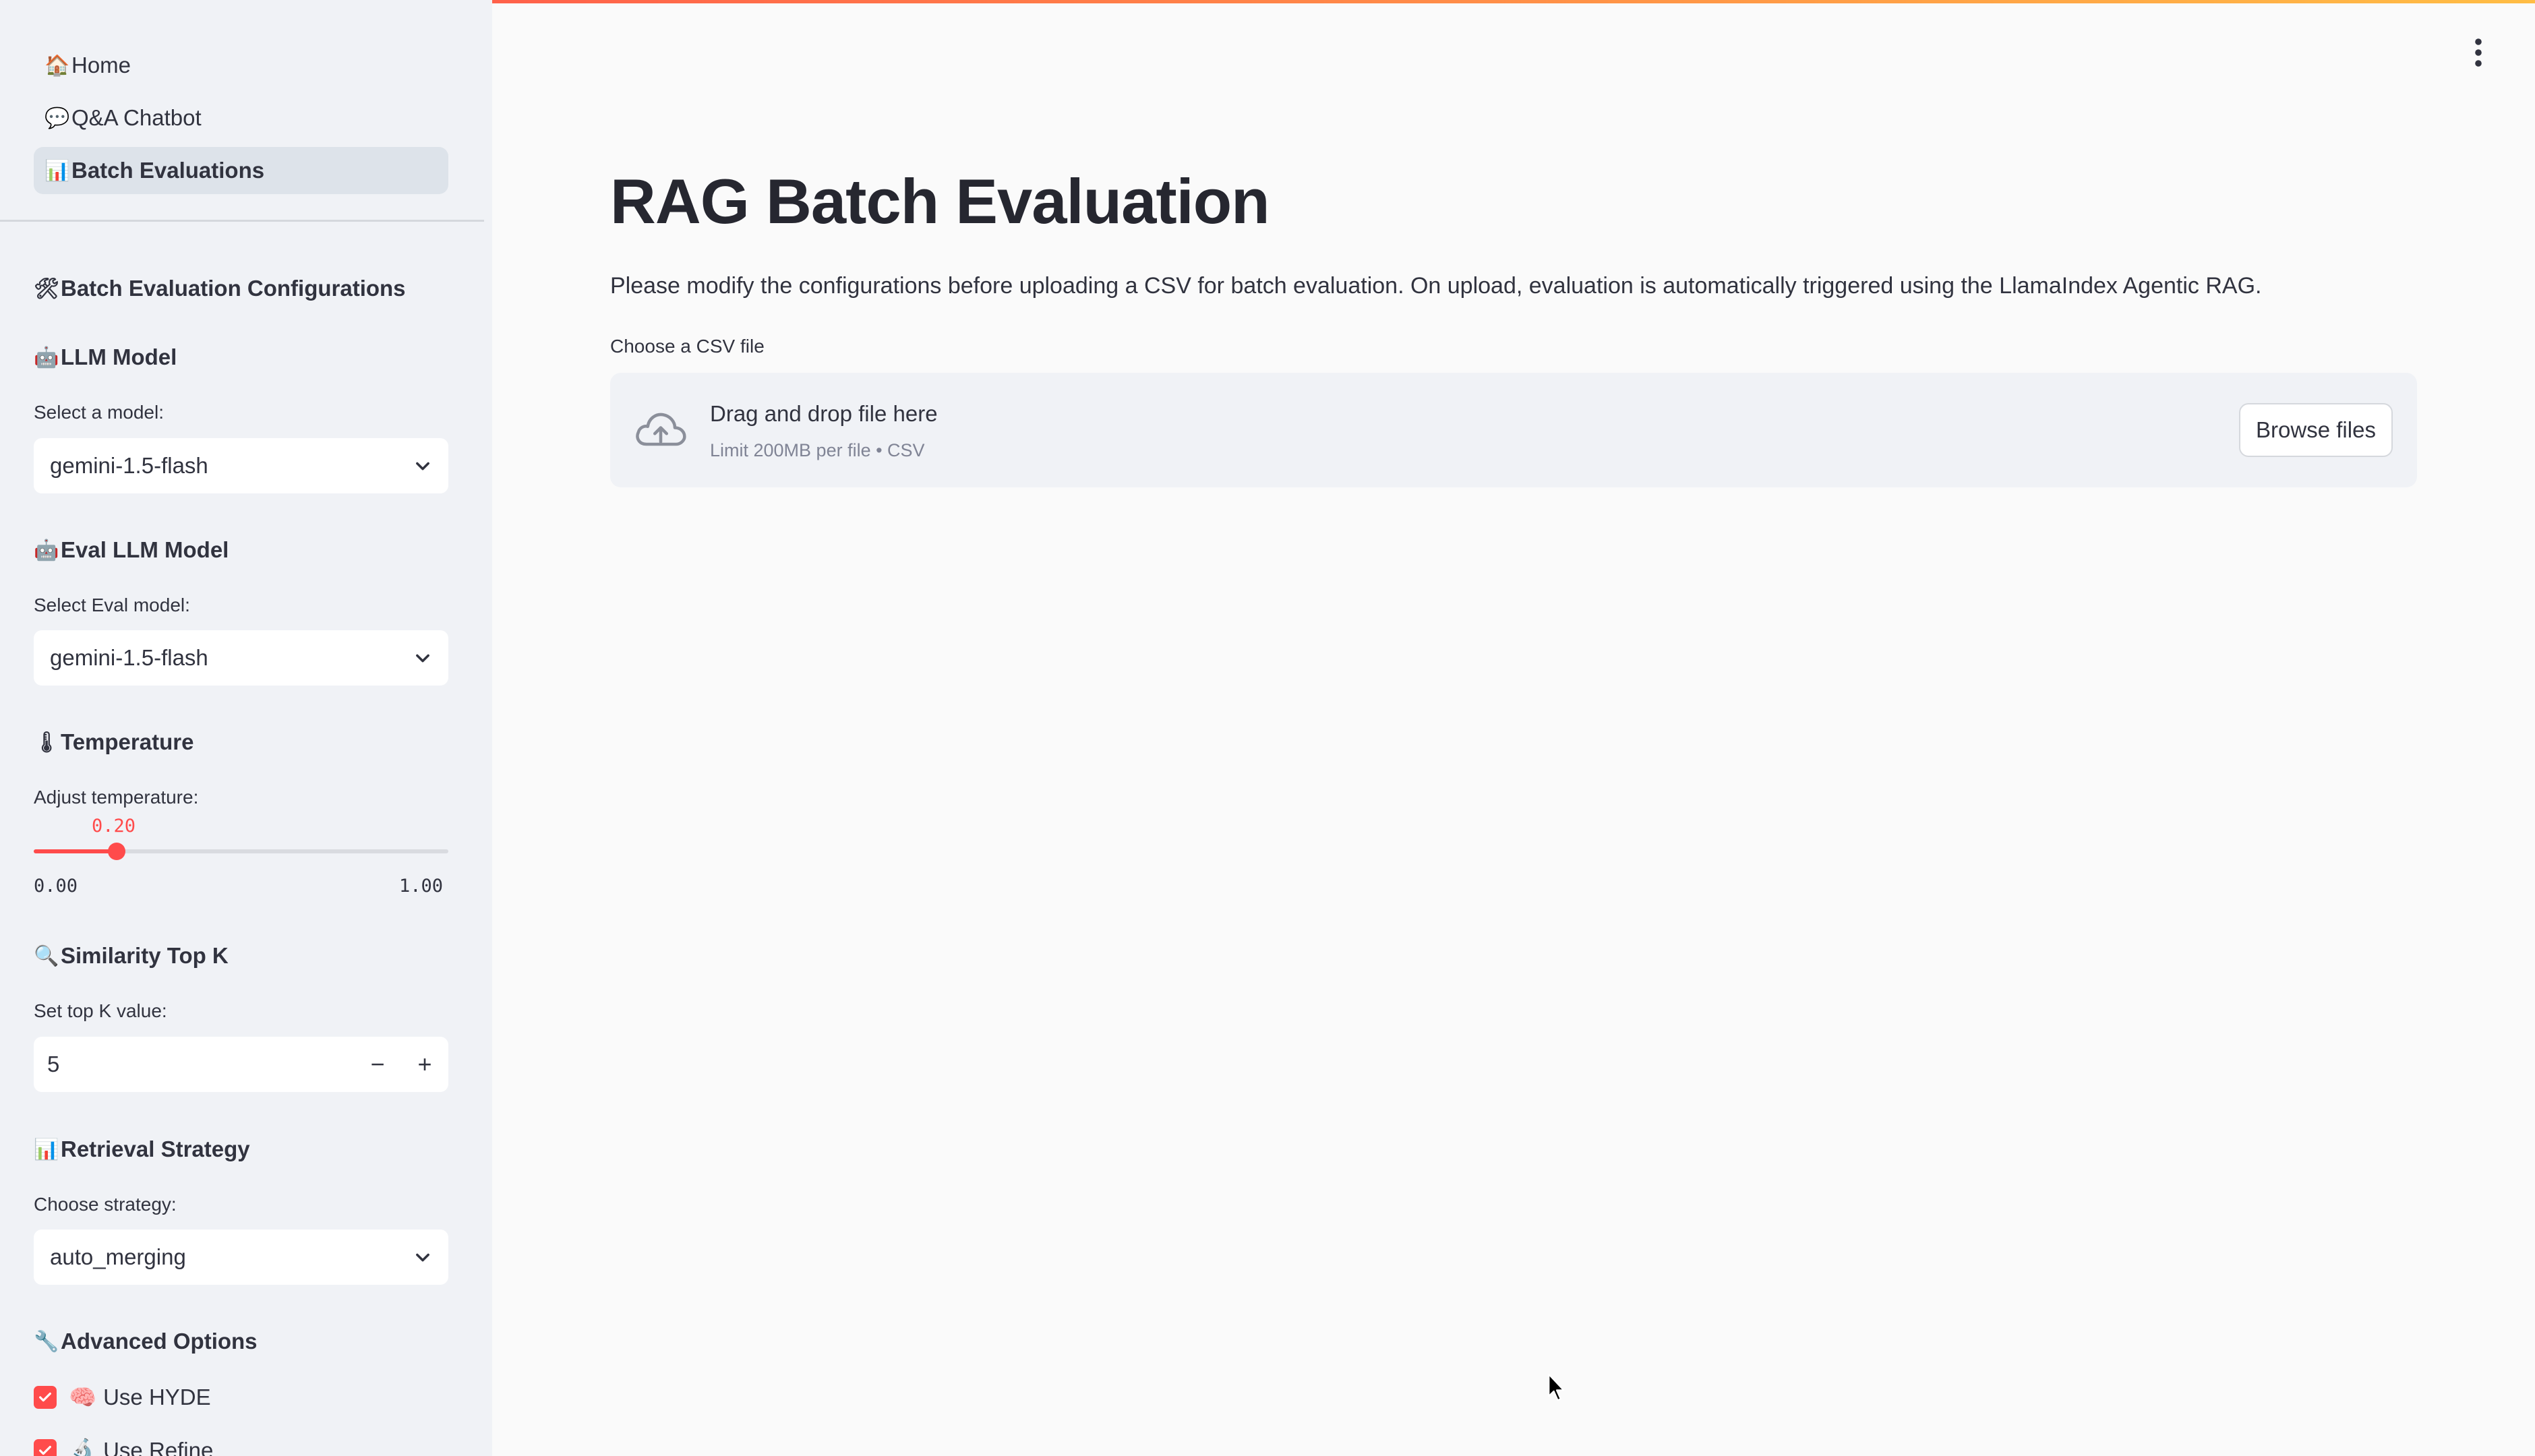 This screenshot has height=1456, width=2535. I want to click on llm-model-heading-text: LLM Model, so click(119, 356).